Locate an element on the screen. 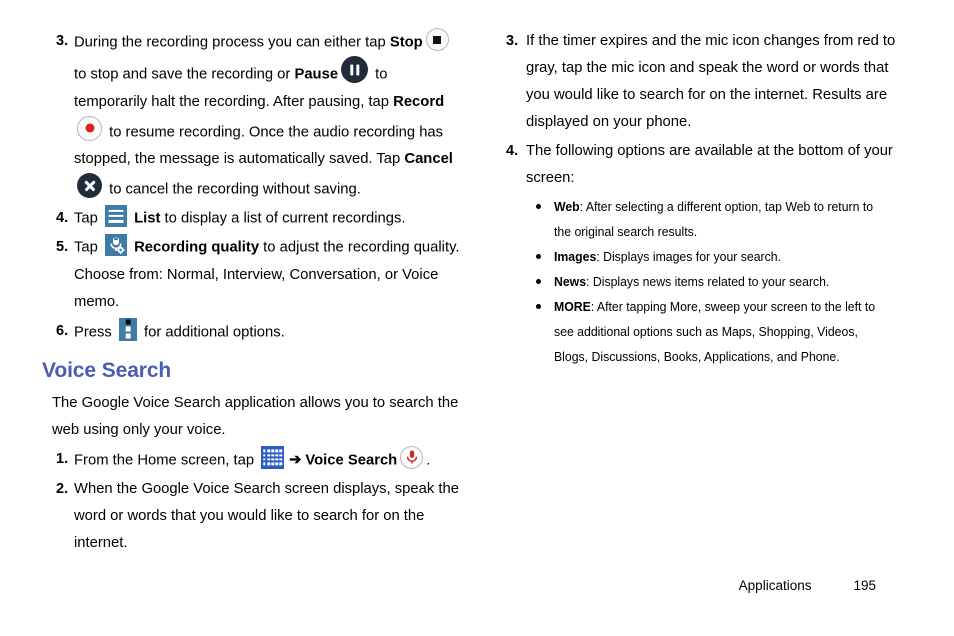 Image resolution: width=954 pixels, height=636 pixels. microphone-glyph is located at coordinates (411, 457).